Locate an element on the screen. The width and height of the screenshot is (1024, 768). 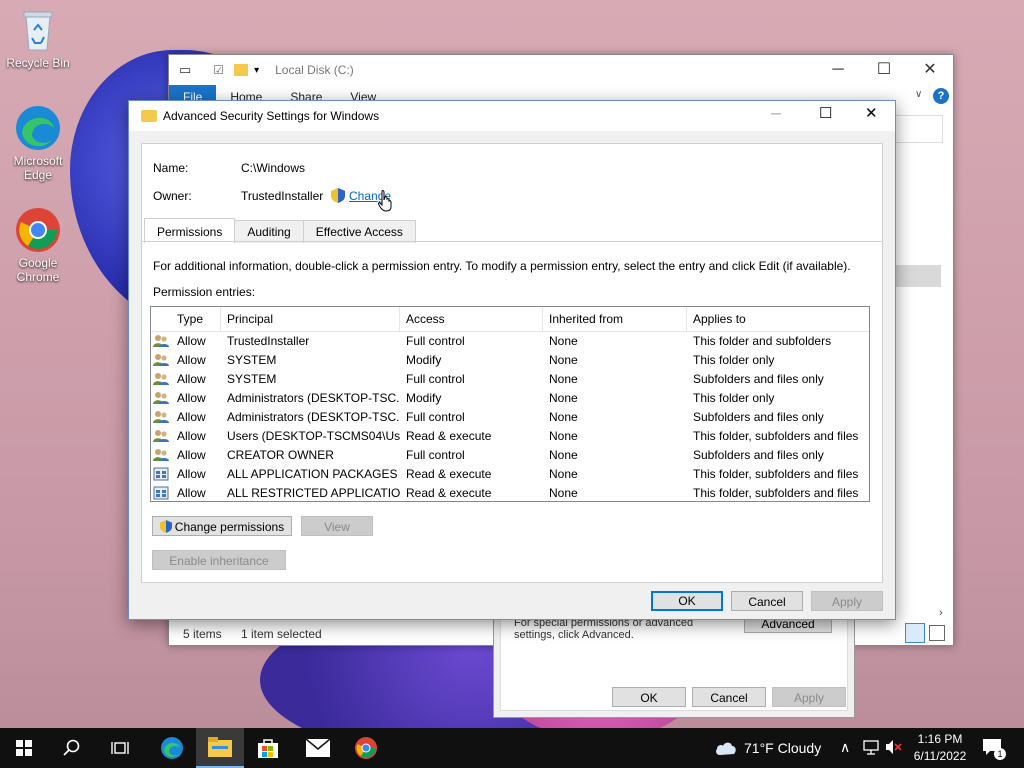
package-icon is located at coordinates (161, 493).